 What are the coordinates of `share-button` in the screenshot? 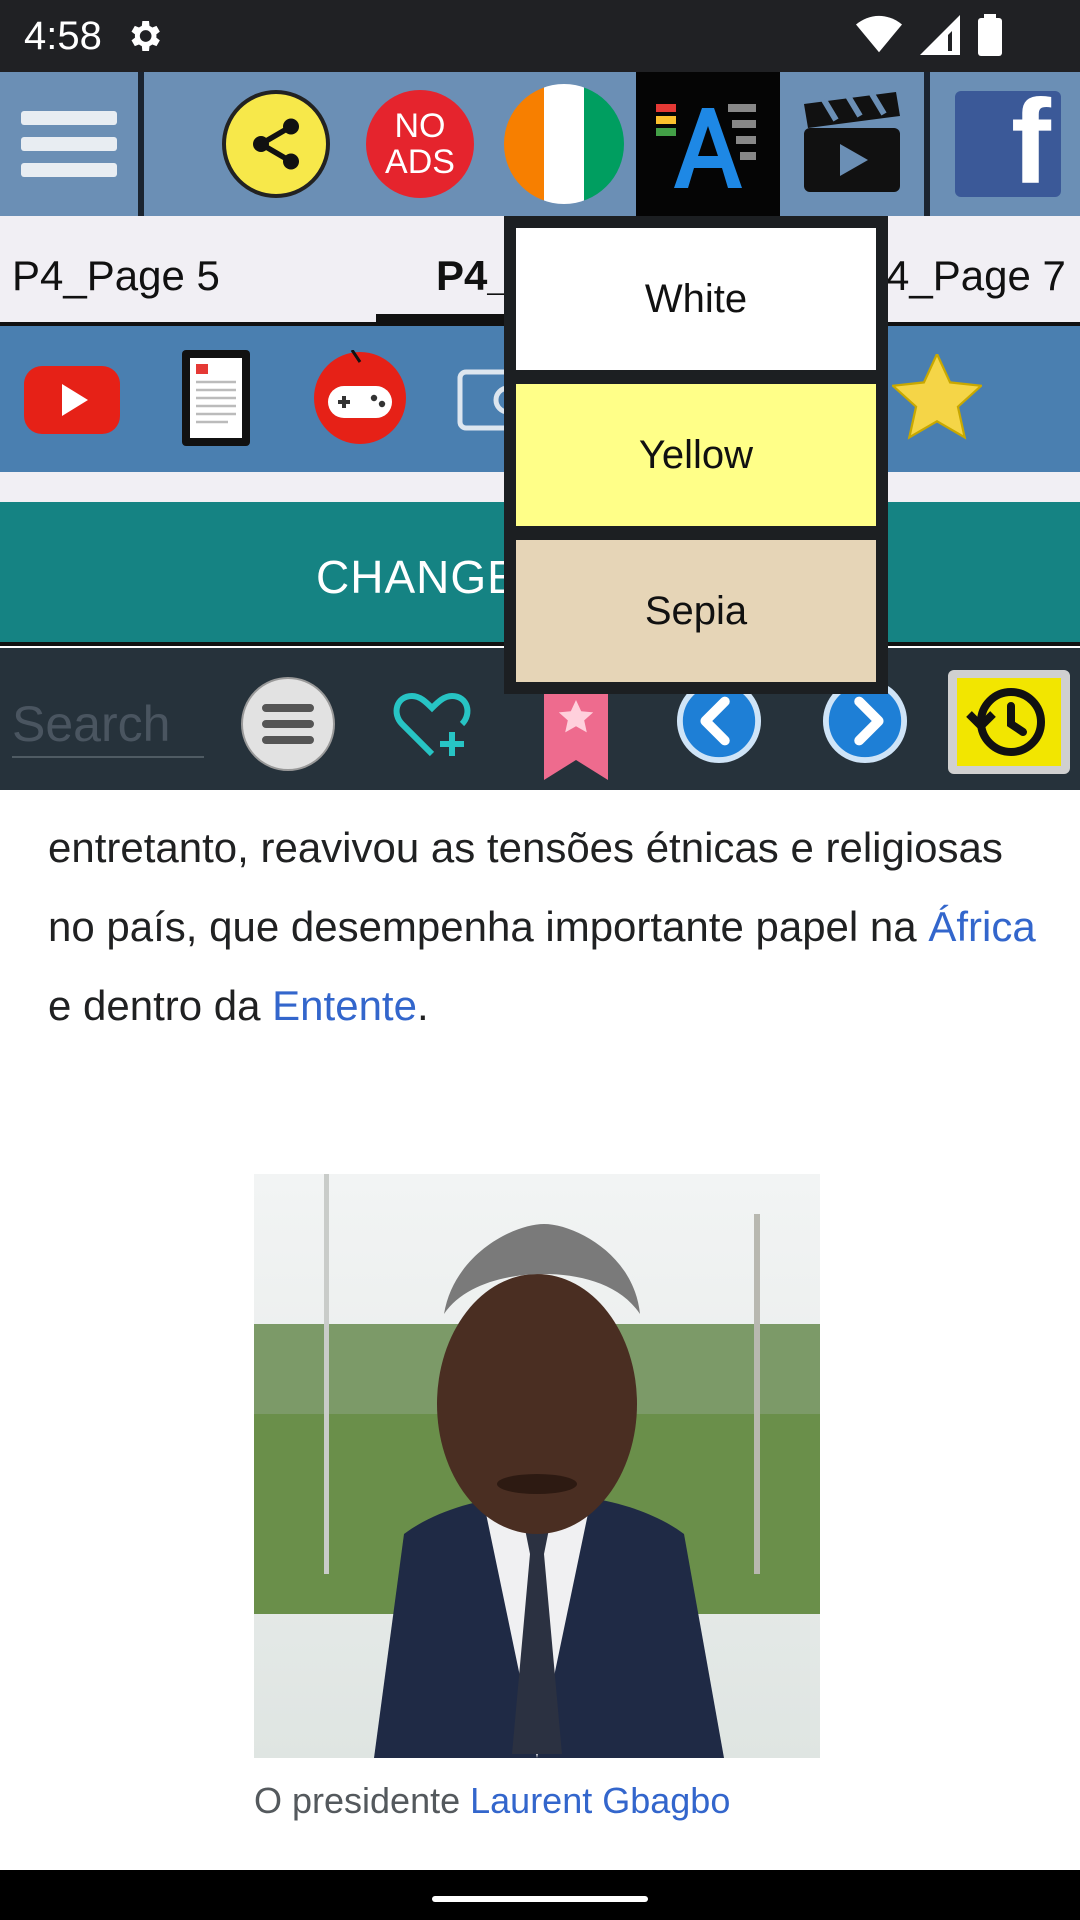 It's located at (276, 144).